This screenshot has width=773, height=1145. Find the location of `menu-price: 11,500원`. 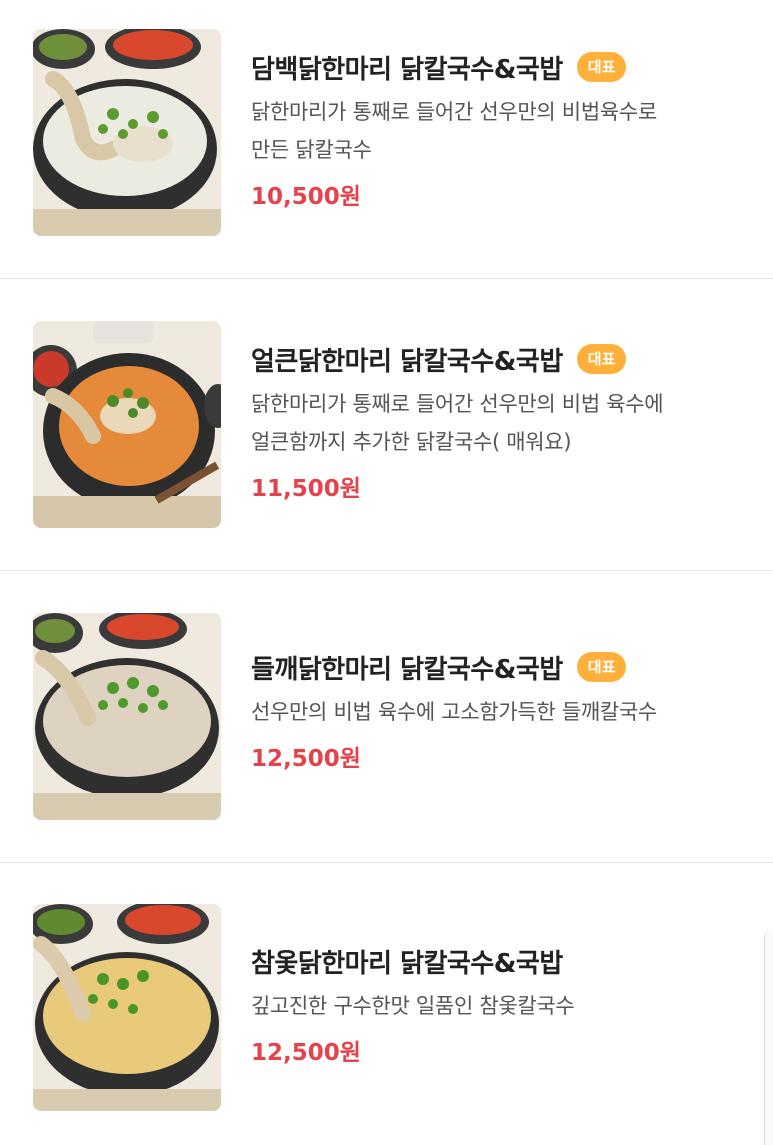

menu-price: 11,500원 is located at coordinates (306, 489).